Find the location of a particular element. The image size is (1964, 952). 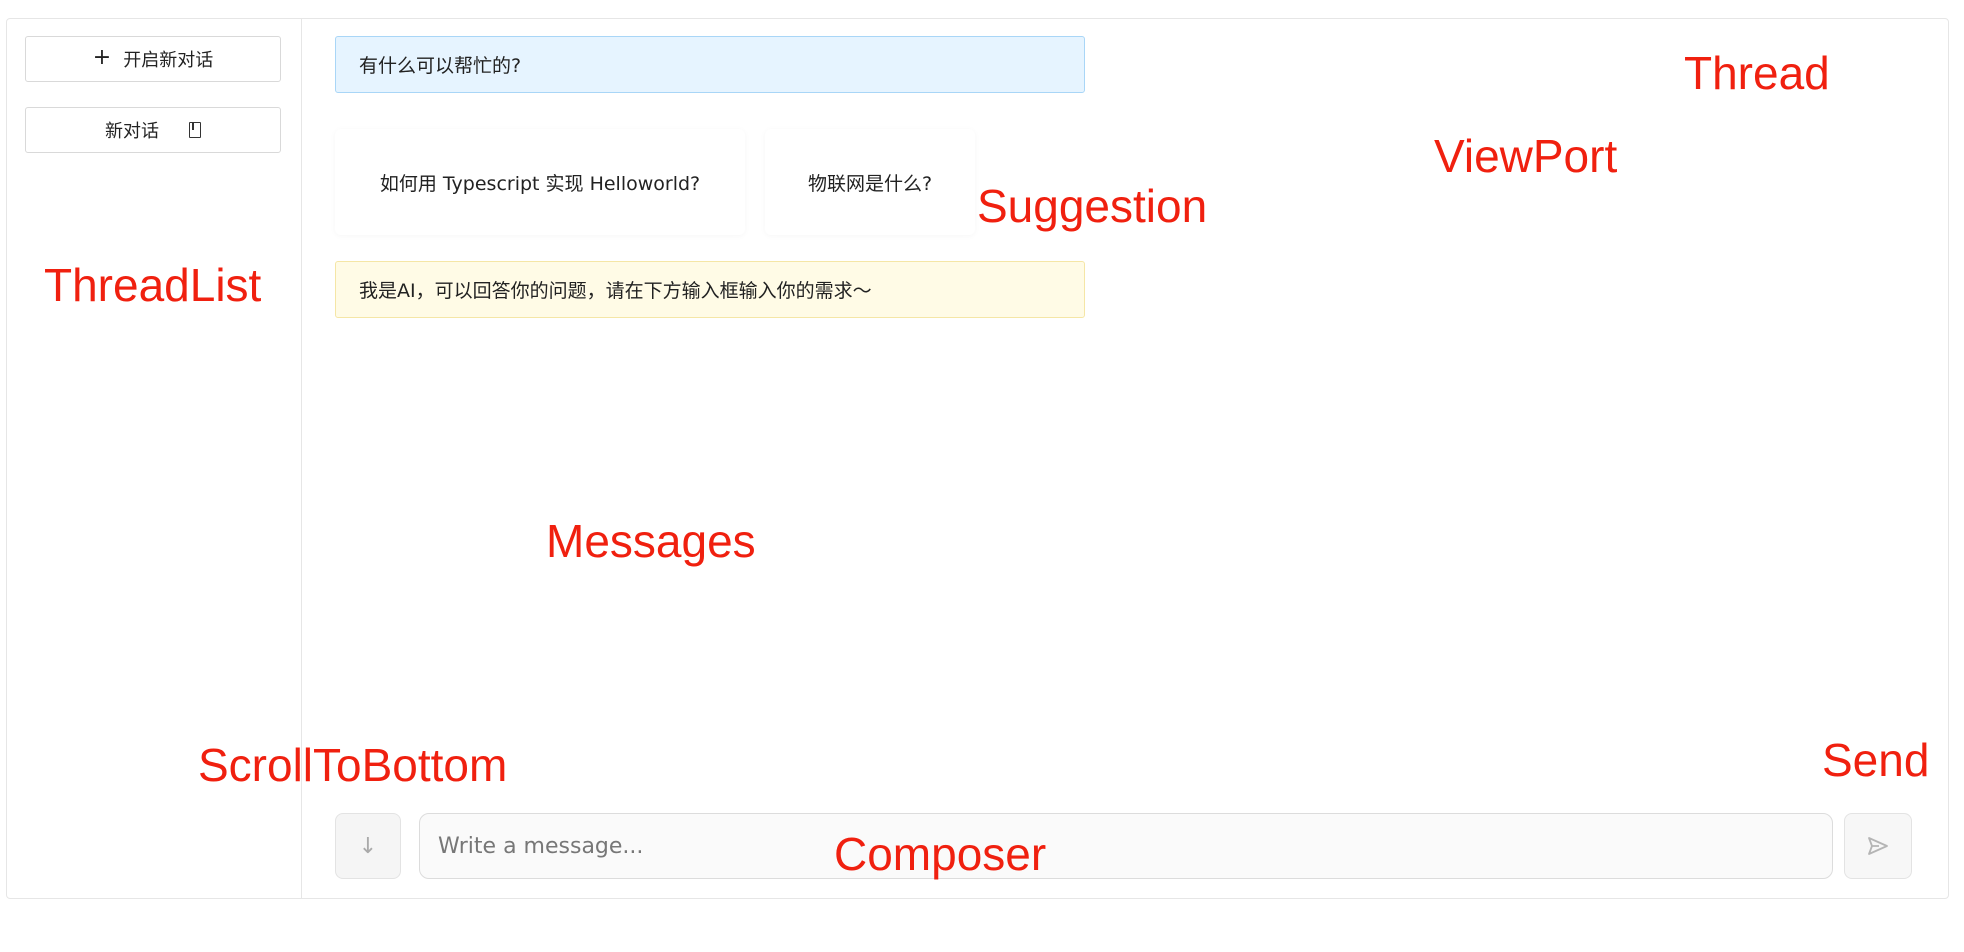

annotation-thread: Thread is located at coordinates (1757, 73).